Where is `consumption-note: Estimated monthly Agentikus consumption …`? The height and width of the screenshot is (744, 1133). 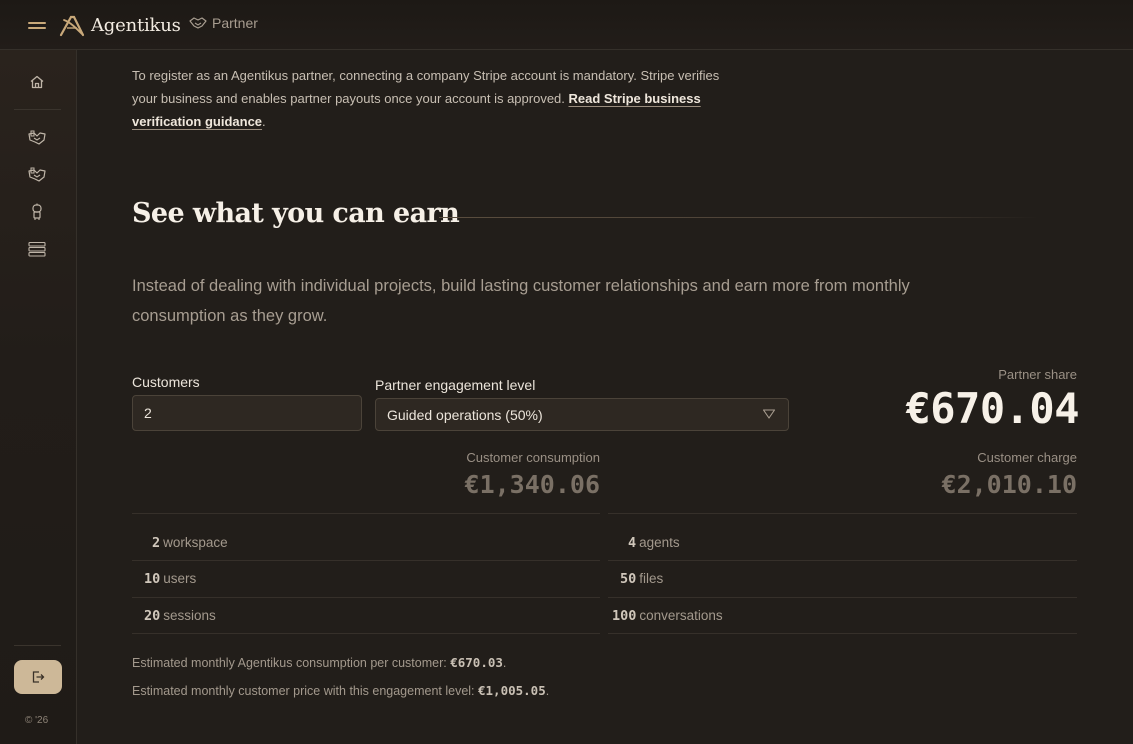 consumption-note: Estimated monthly Agentikus consumption … is located at coordinates (319, 662).